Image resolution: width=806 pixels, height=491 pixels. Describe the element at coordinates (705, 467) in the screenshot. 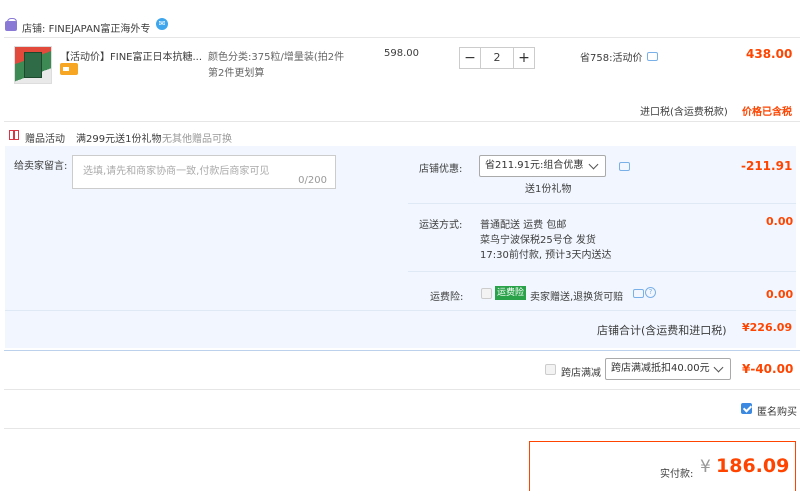

I see `payment-currency: ¥` at that location.